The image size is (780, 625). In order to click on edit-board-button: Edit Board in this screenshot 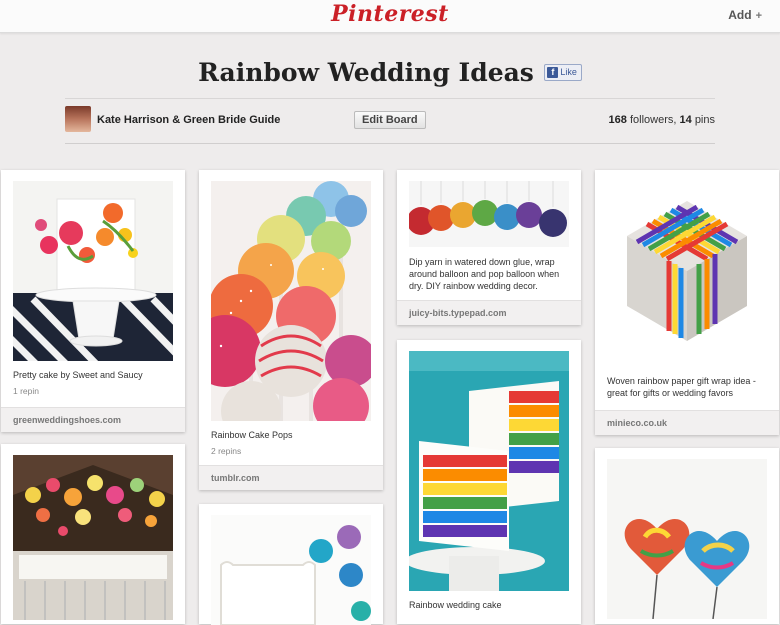, I will do `click(390, 120)`.